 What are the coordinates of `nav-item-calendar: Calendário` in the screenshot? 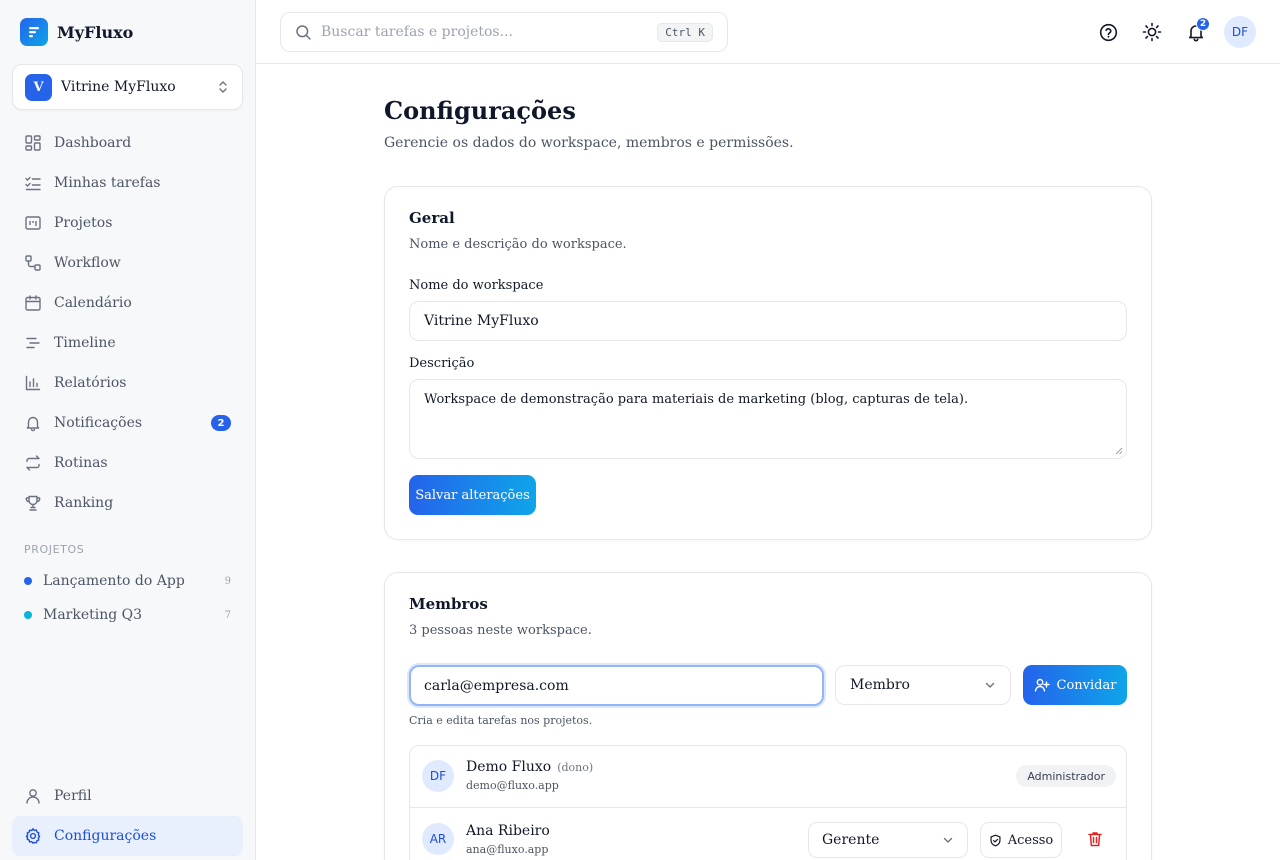 It's located at (127, 303).